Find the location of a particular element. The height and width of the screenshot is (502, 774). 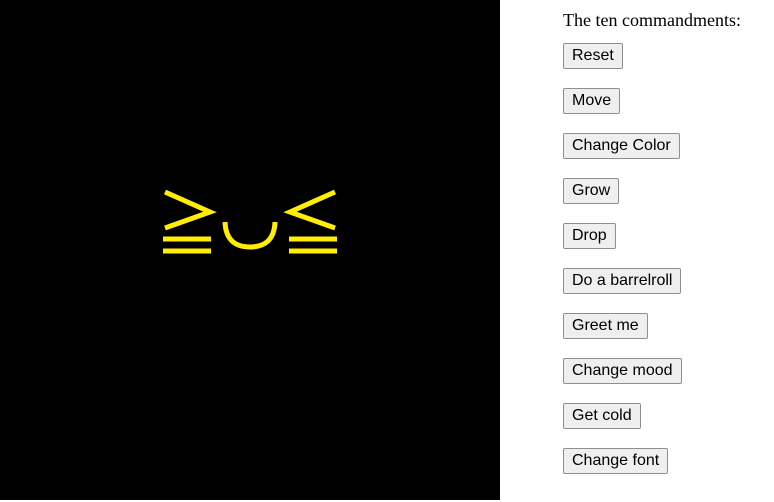

commands-heading: The ten commandments: is located at coordinates (652, 20).